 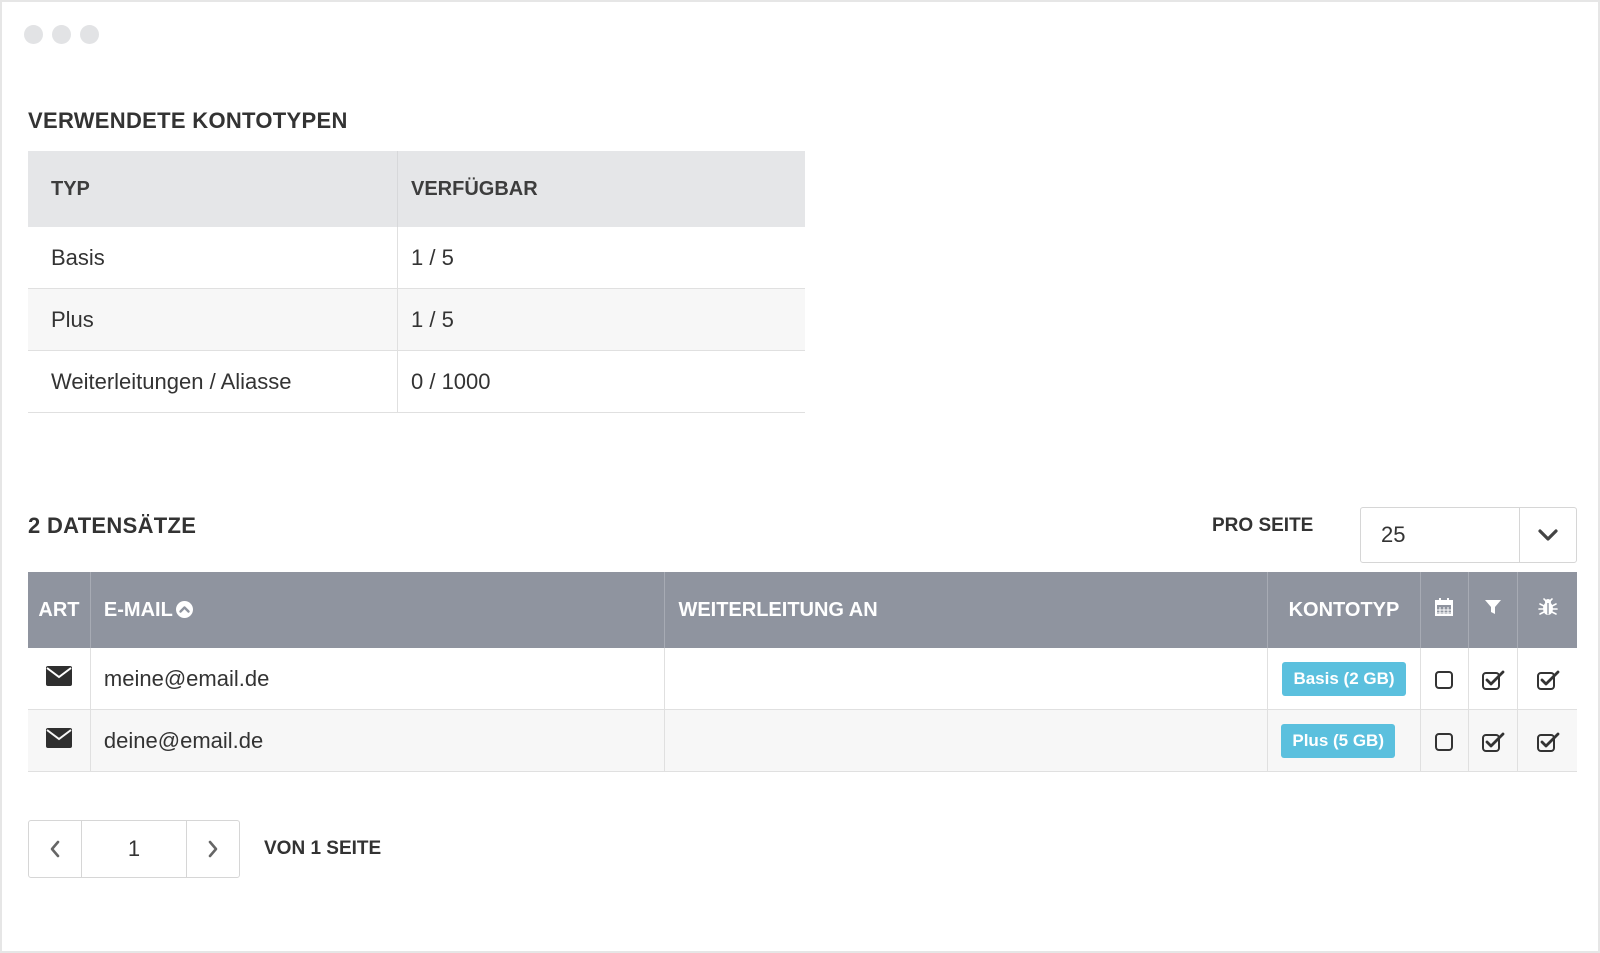 What do you see at coordinates (601, 189) in the screenshot?
I see `types-header-available: VERFÜGBAR` at bounding box center [601, 189].